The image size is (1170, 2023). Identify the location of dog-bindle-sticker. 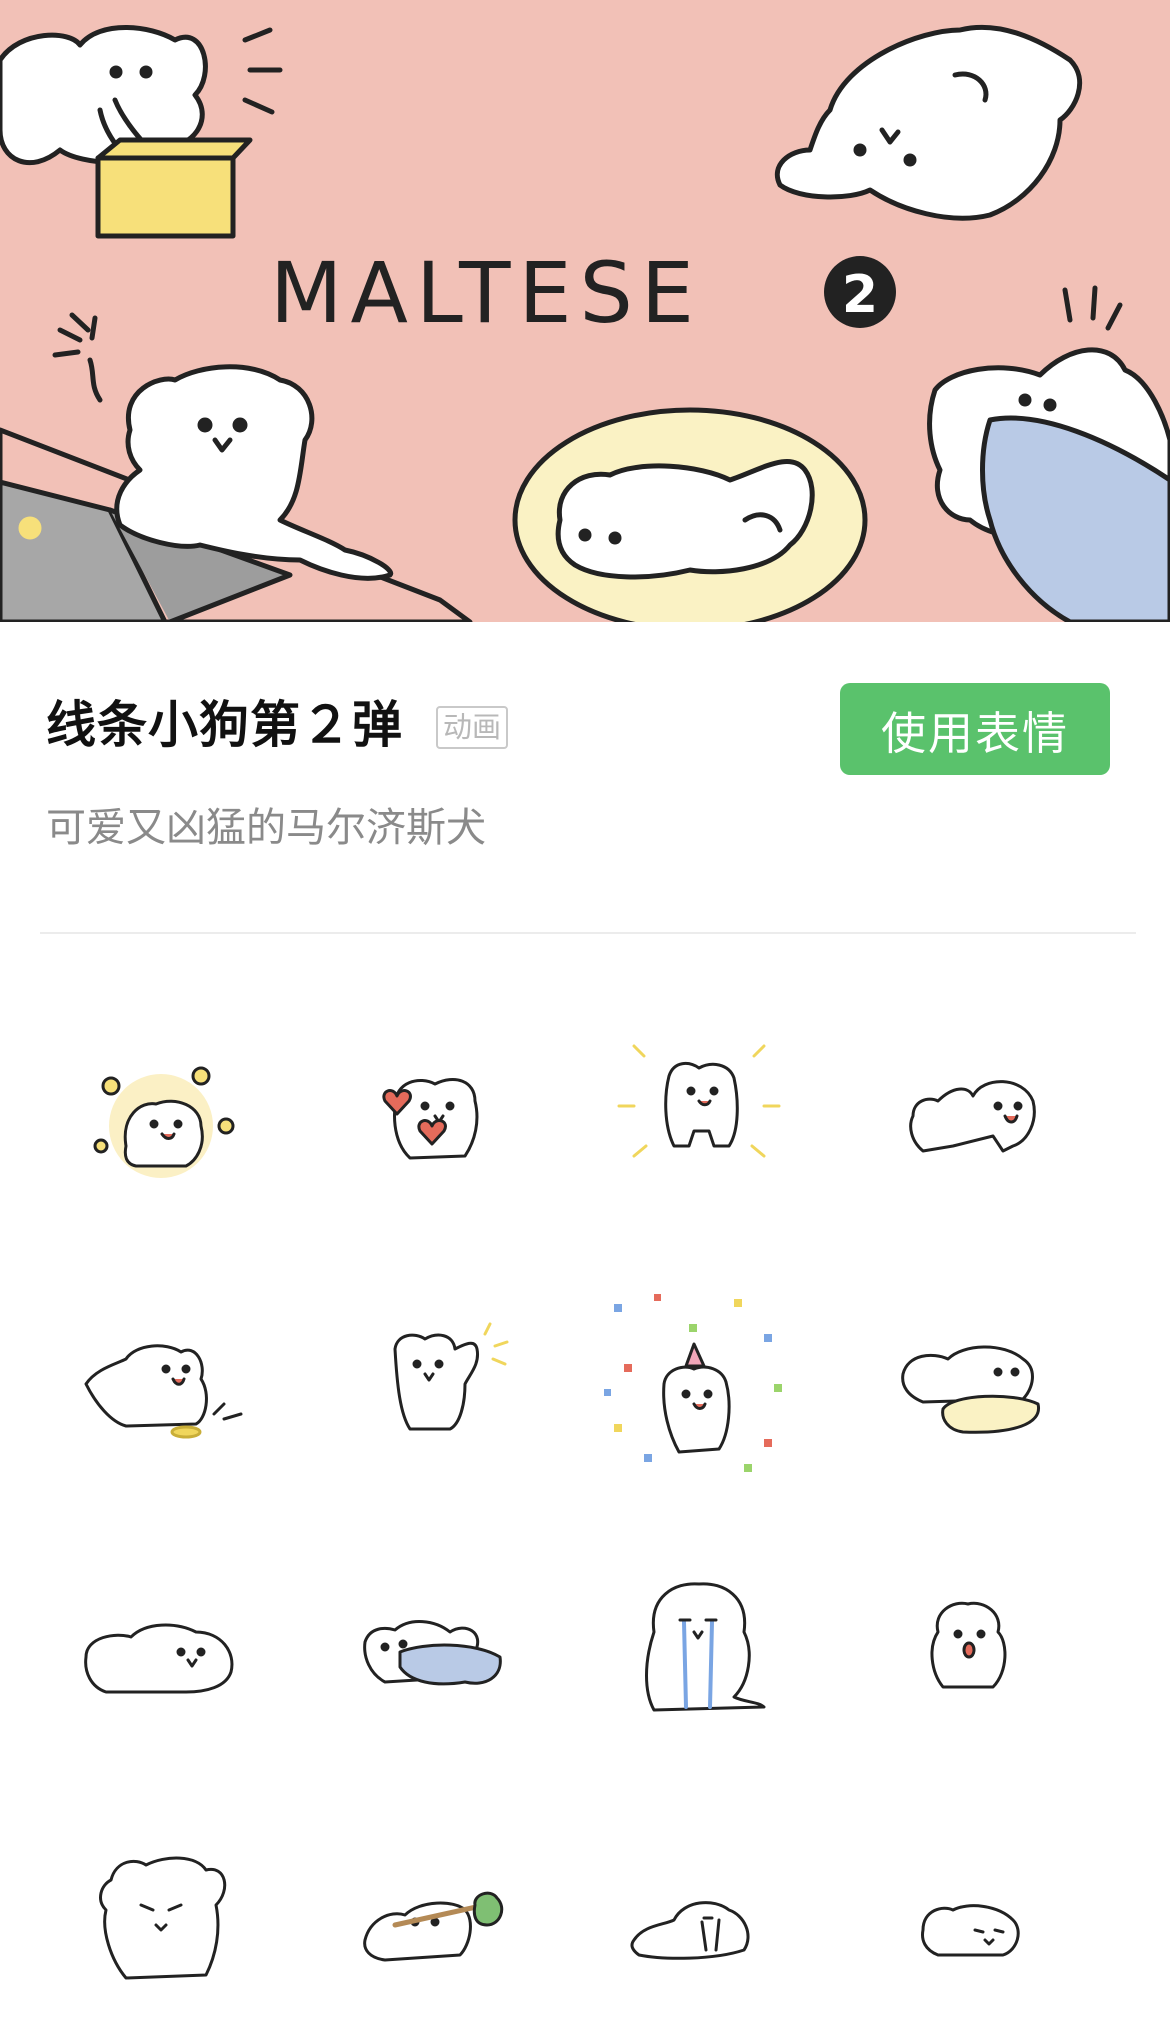
(433, 1926).